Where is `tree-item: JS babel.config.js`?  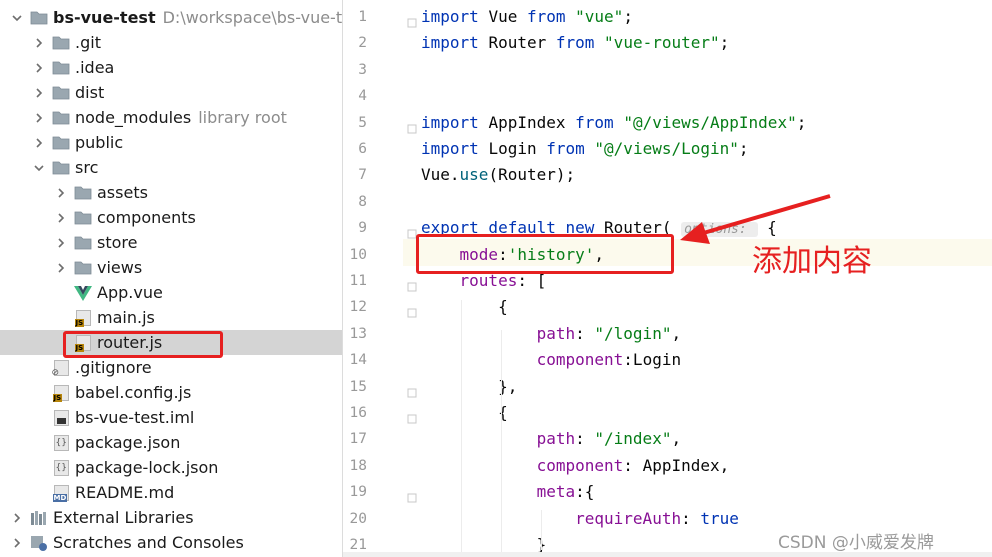
tree-item: JS babel.config.js is located at coordinates (171, 392).